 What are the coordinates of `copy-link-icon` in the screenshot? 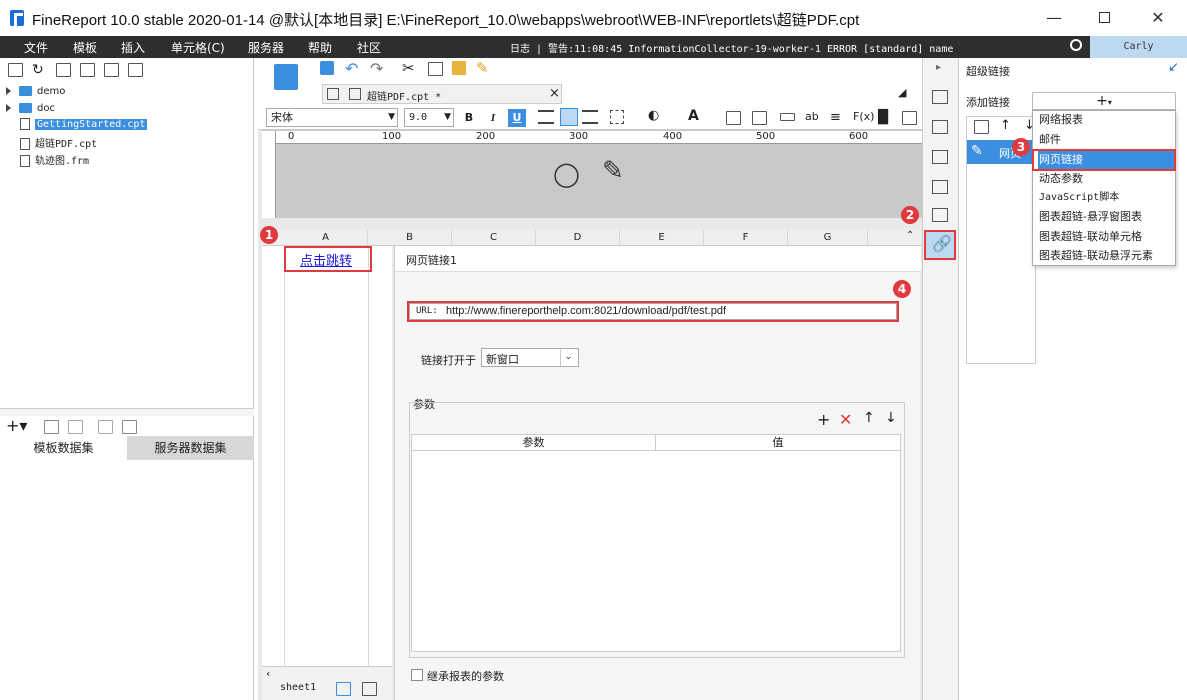 It's located at (981, 127).